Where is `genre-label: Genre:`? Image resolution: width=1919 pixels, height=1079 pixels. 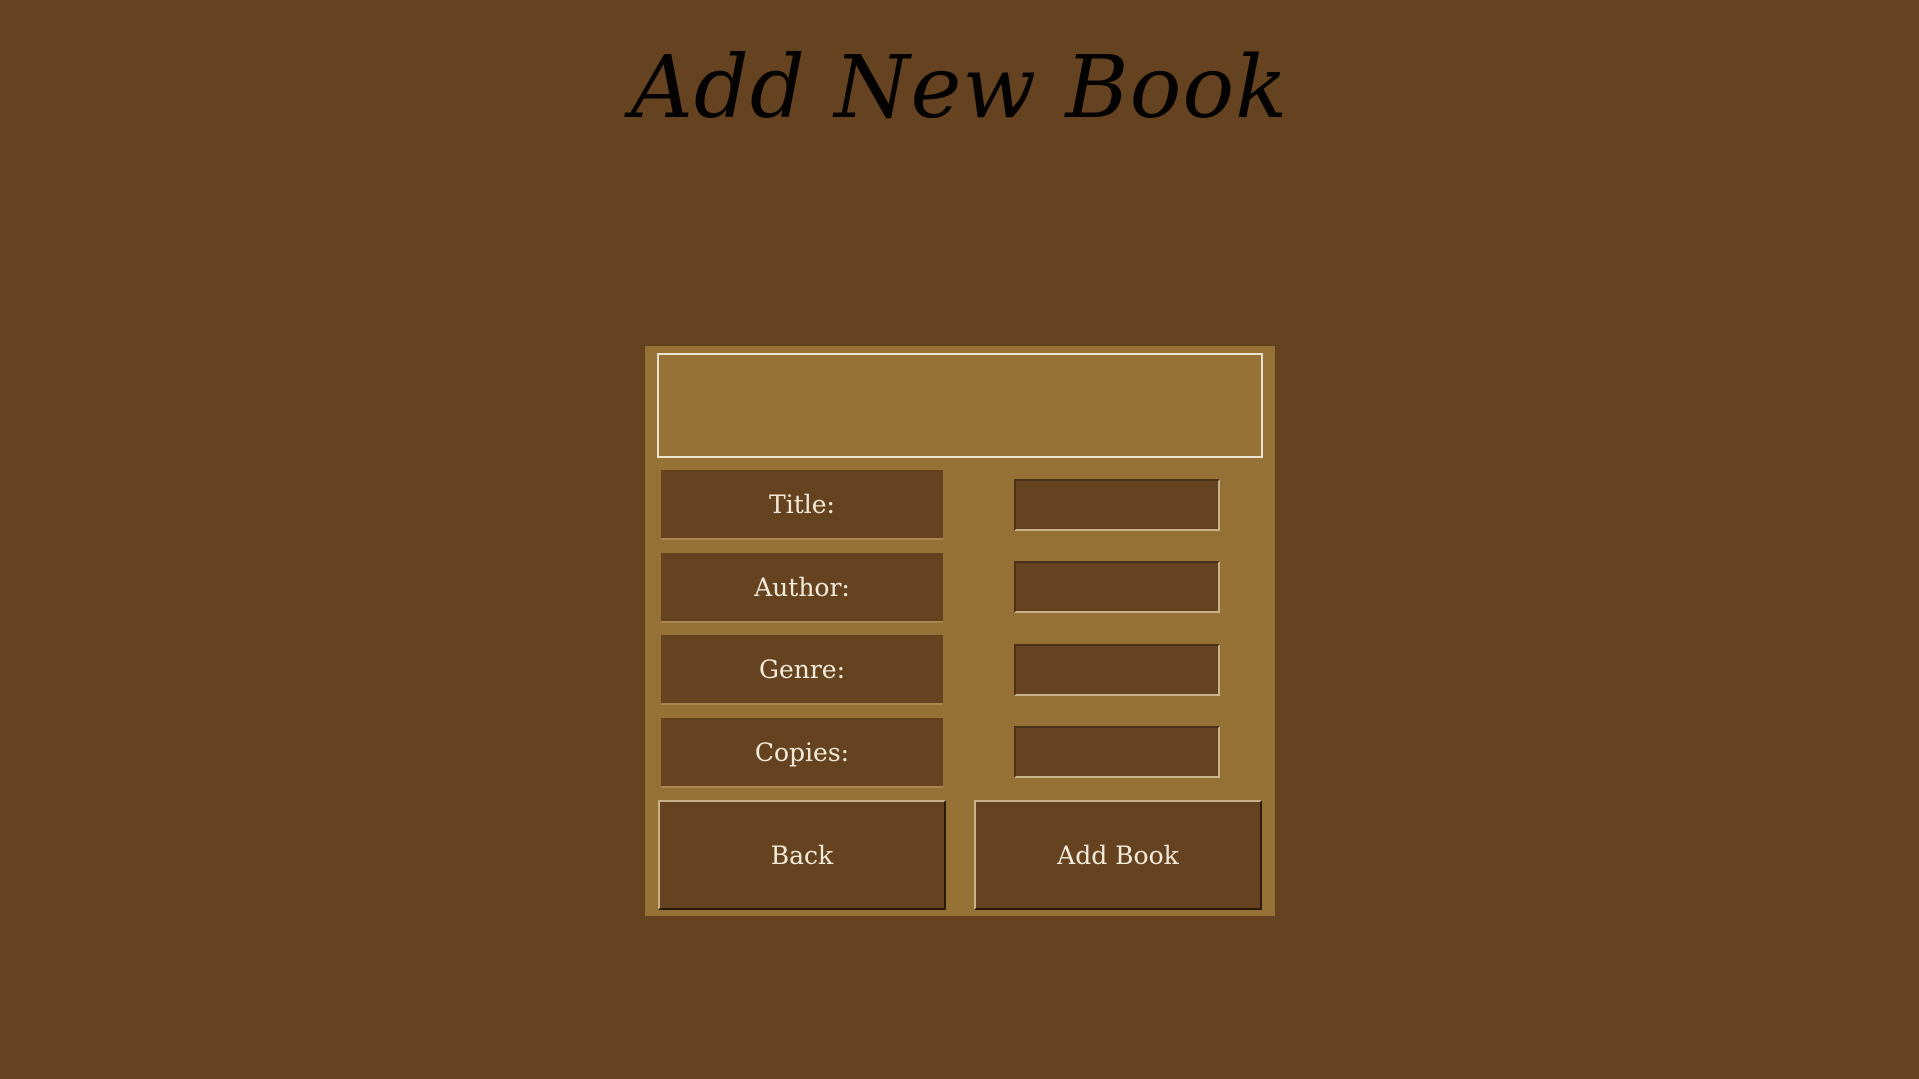 genre-label: Genre: is located at coordinates (802, 670).